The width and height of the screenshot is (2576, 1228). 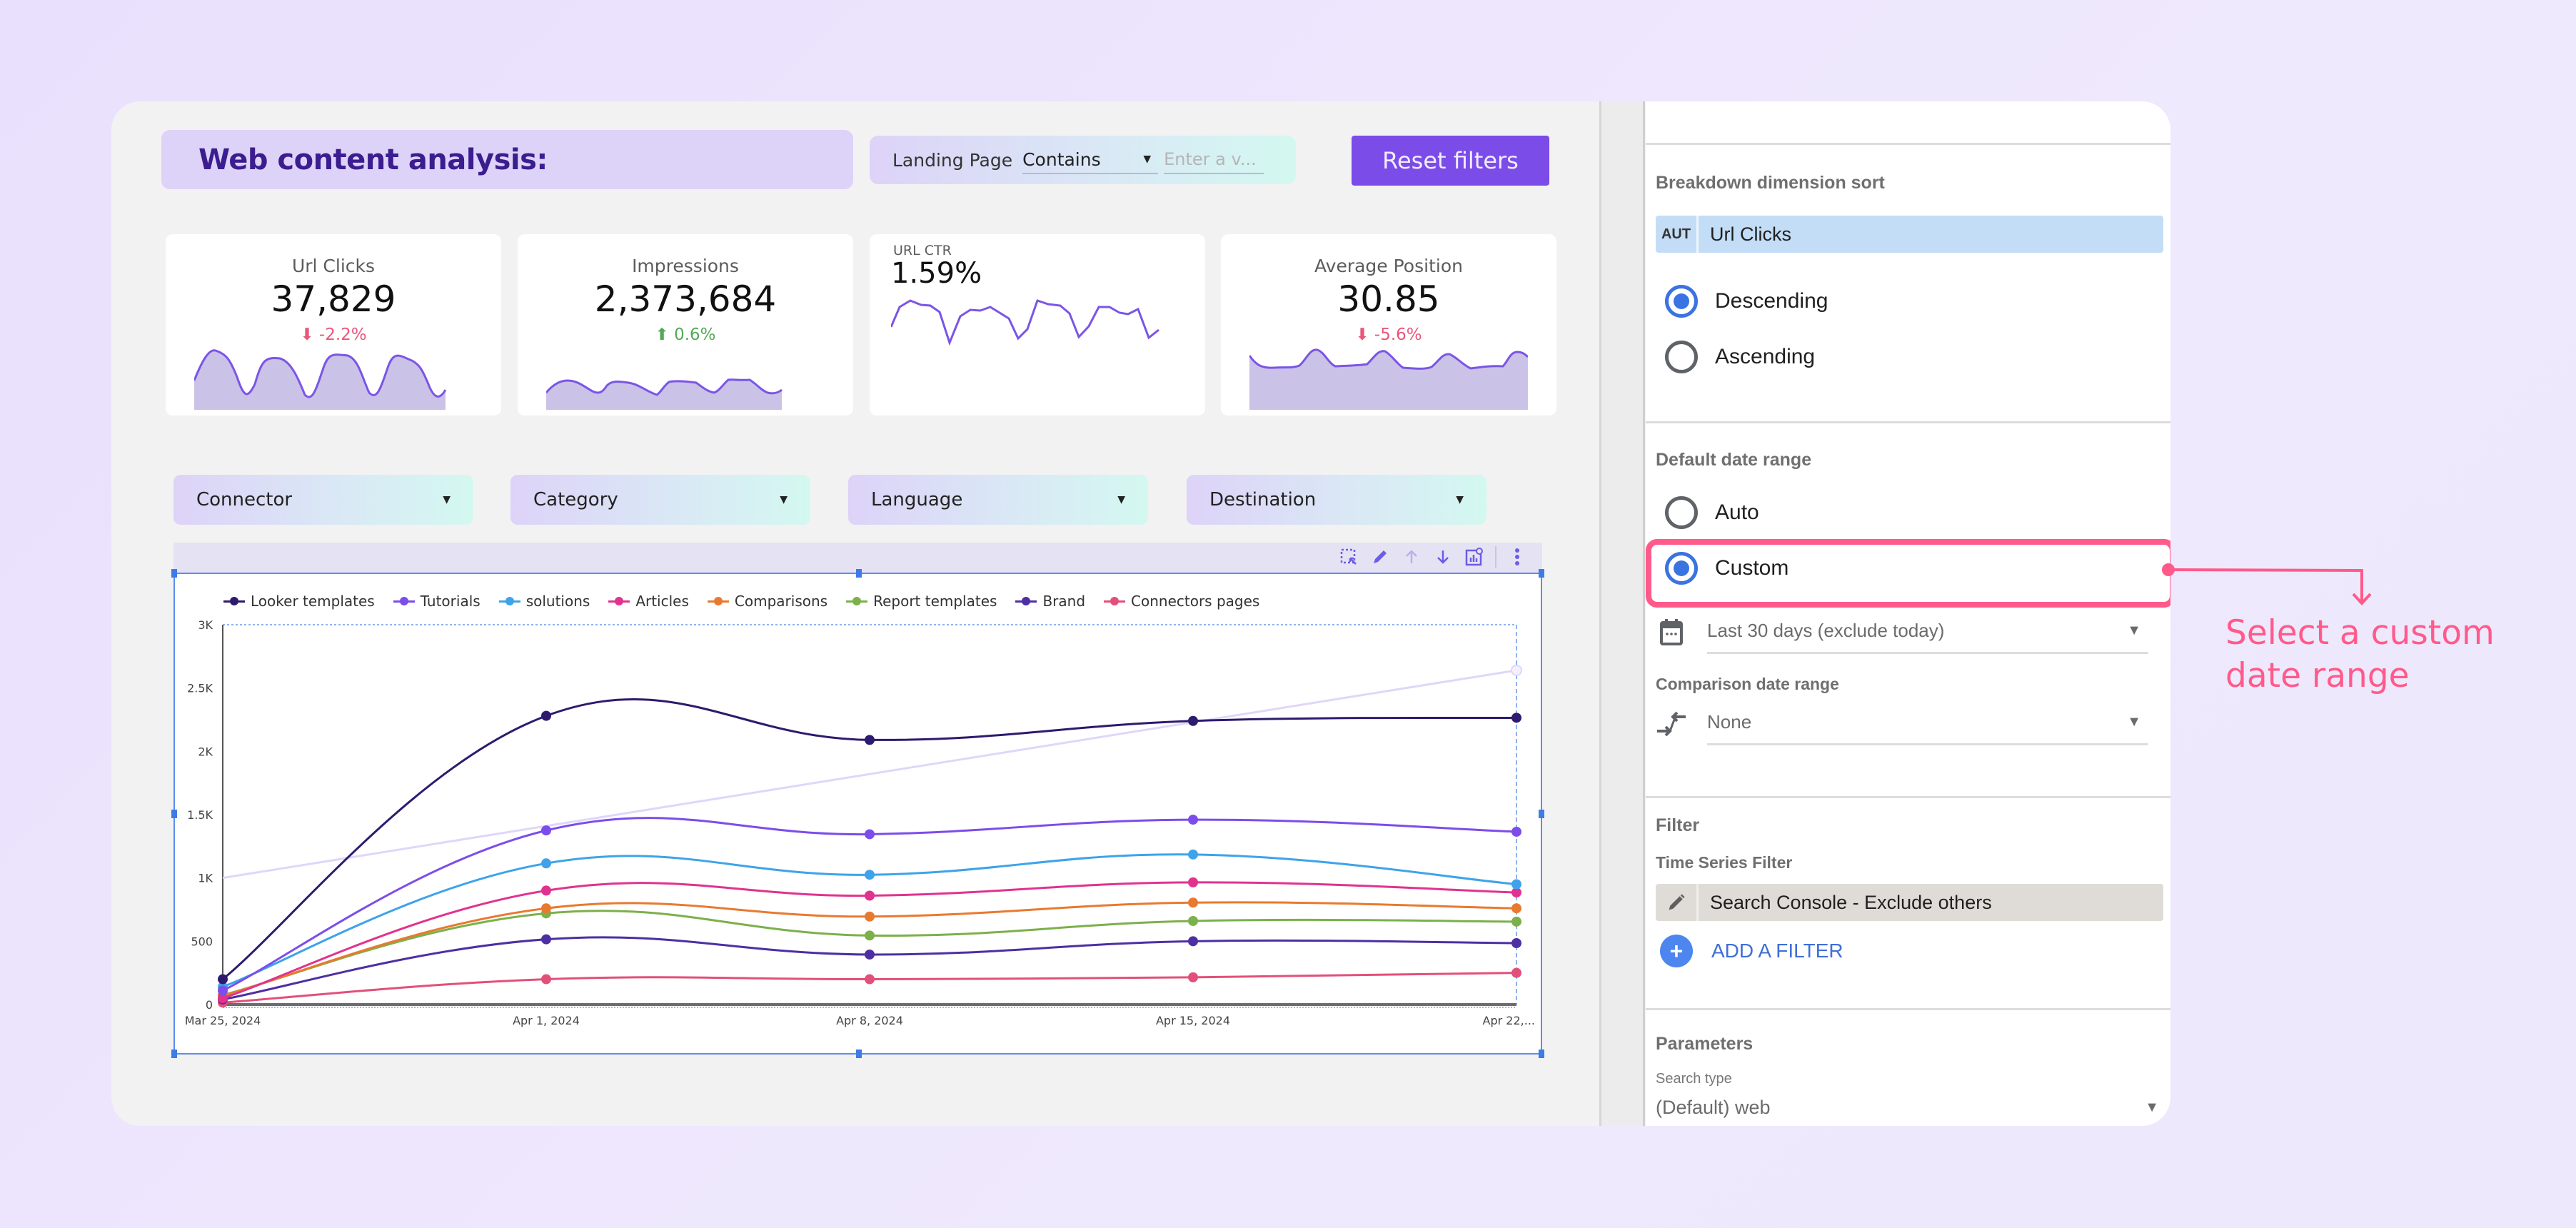 I want to click on legend-label: Brand, so click(x=1064, y=601).